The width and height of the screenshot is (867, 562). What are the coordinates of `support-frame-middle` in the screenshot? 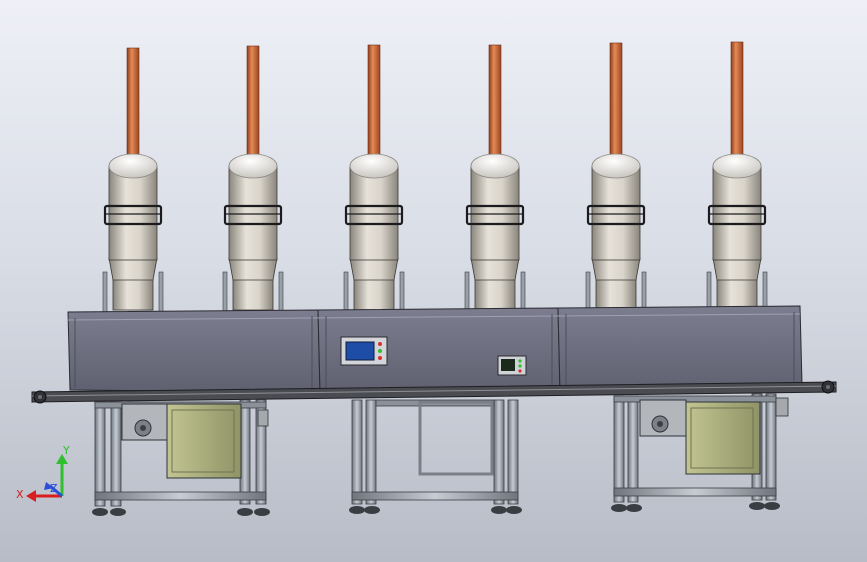 It's located at (435, 456).